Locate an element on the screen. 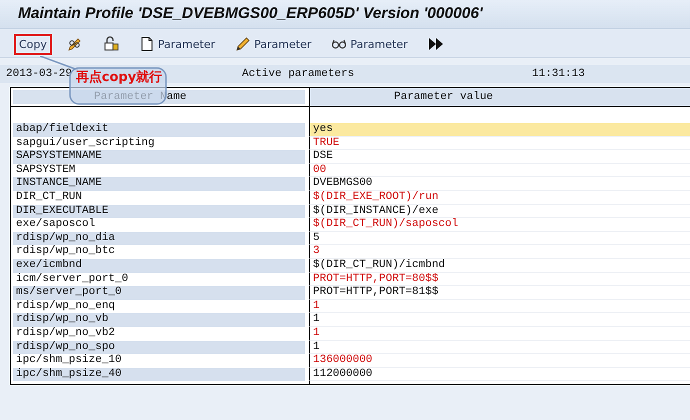 This screenshot has width=690, height=420. parameter-value-cell: 136000000 is located at coordinates (499, 361).